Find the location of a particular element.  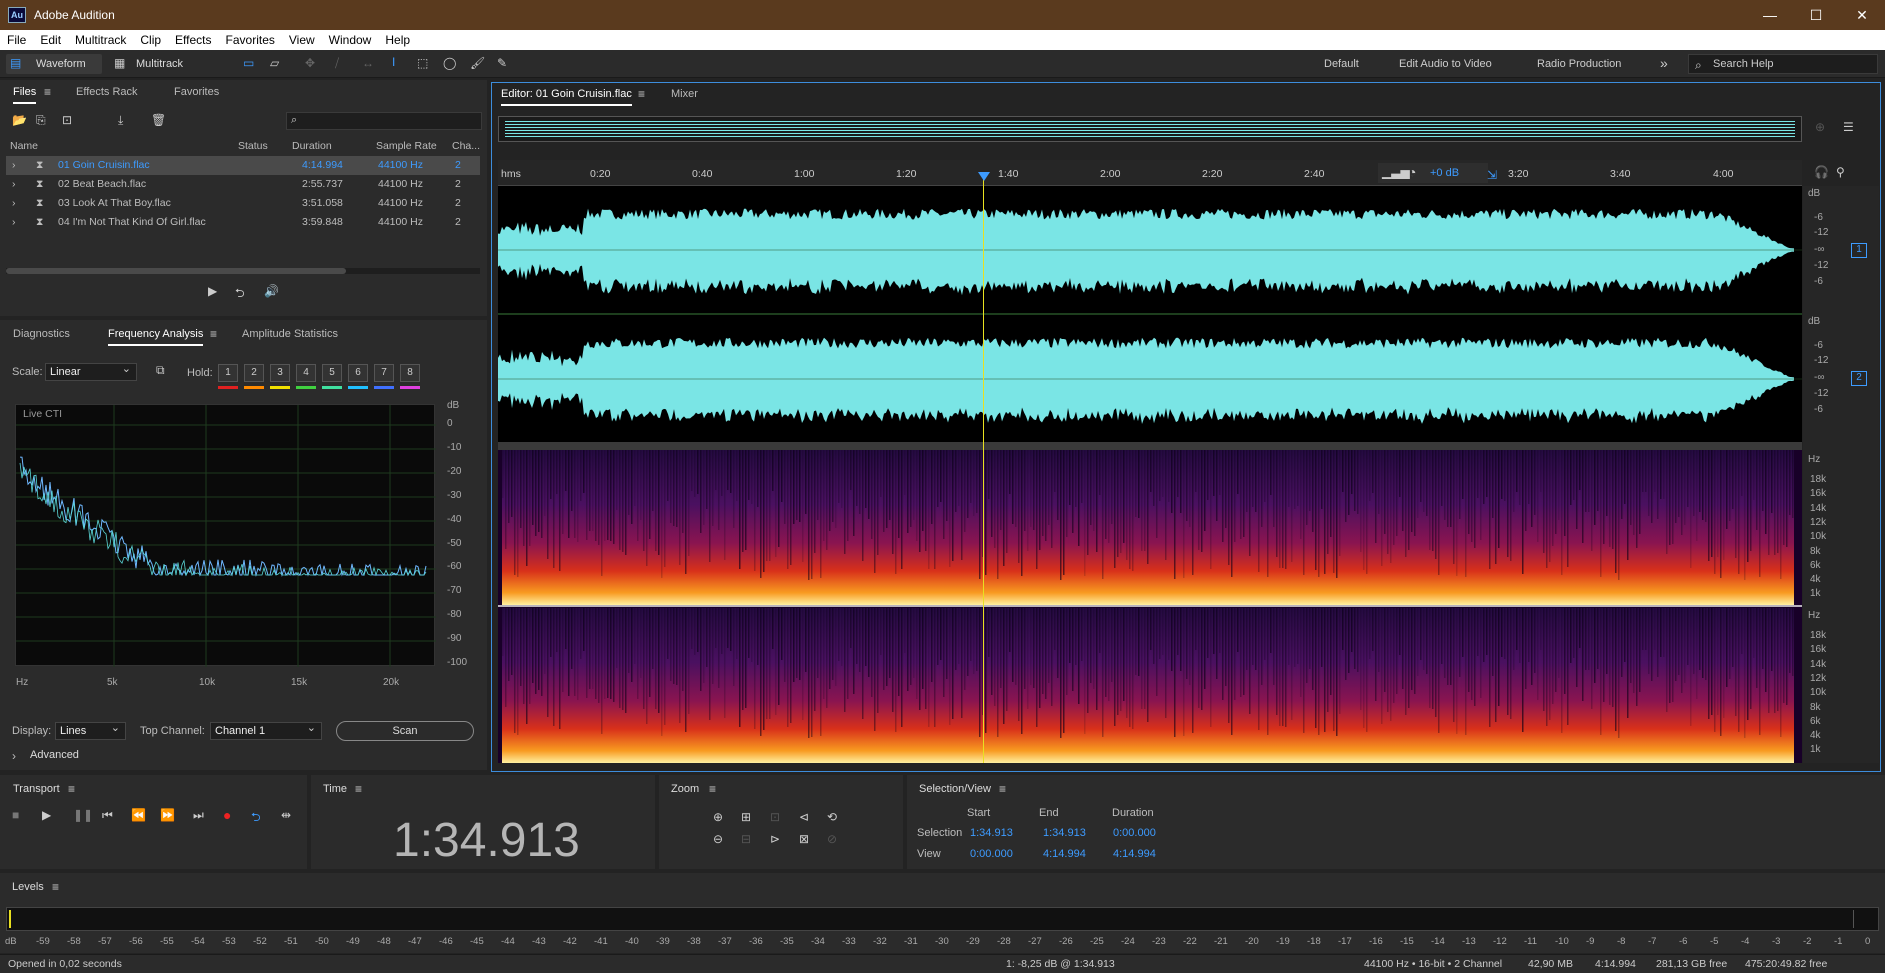

time-selection-tool-icon: I is located at coordinates (393, 62).